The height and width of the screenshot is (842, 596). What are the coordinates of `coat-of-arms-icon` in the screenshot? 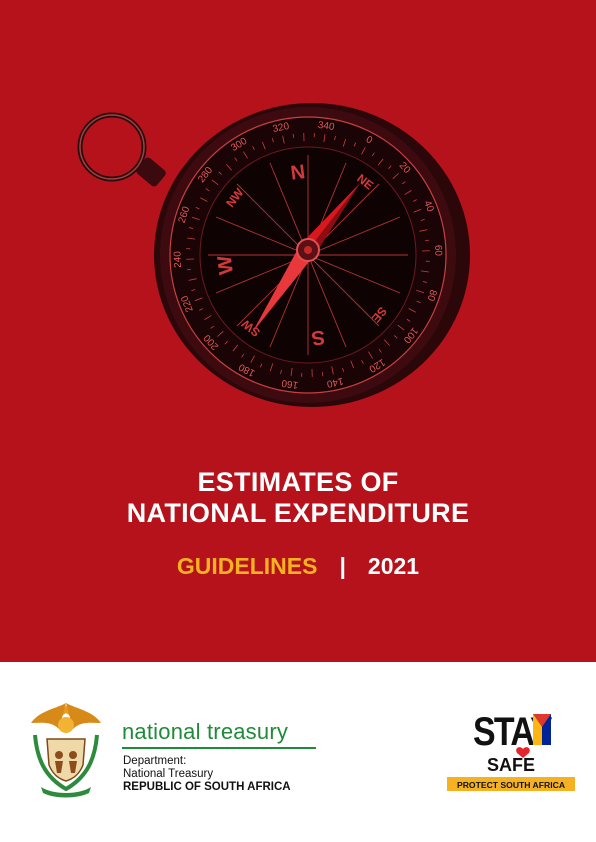 It's located at (66, 750).